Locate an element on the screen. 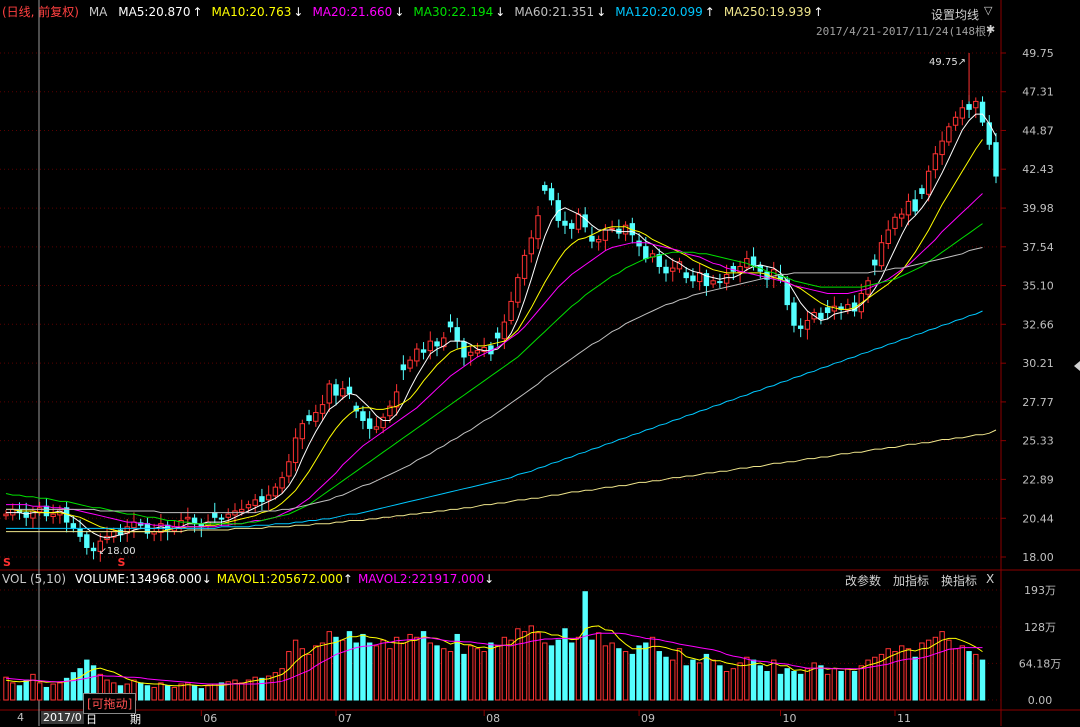 This screenshot has height=727, width=1080. change-params-button: 改参数 is located at coordinates (863, 580).